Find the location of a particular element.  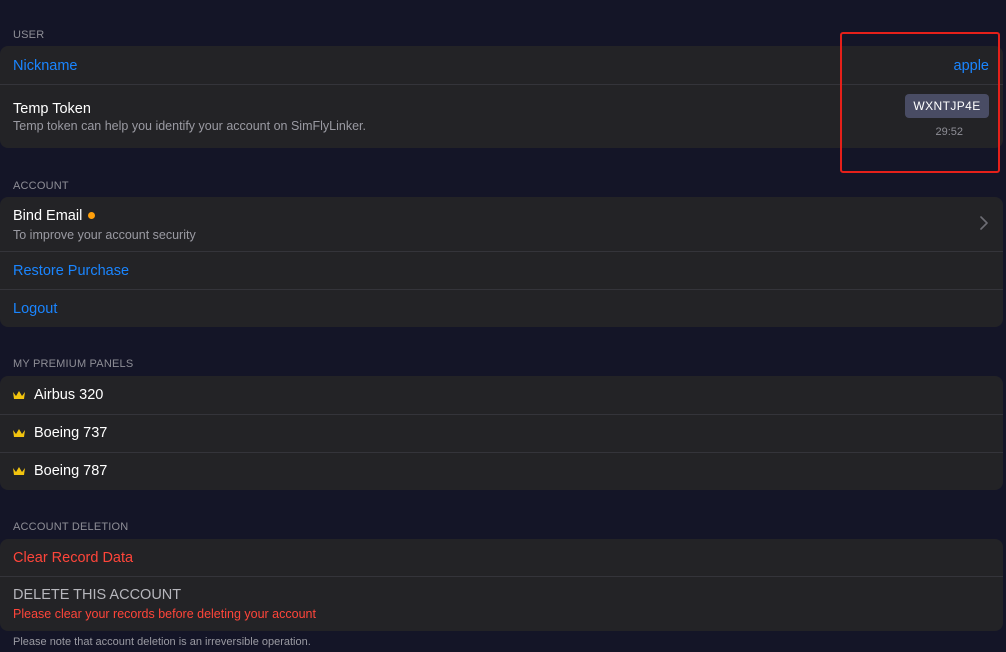

premium-panel-row: Airbus 320 is located at coordinates (501, 395).